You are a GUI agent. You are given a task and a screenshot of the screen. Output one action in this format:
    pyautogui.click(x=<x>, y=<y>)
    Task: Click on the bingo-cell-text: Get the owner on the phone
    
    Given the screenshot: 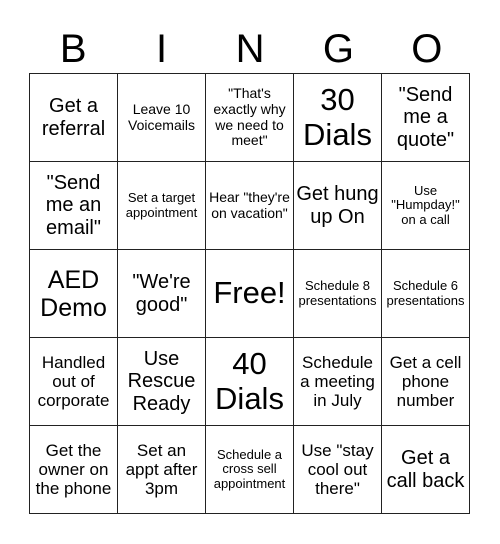 What is the action you would take?
    pyautogui.click(x=73, y=469)
    